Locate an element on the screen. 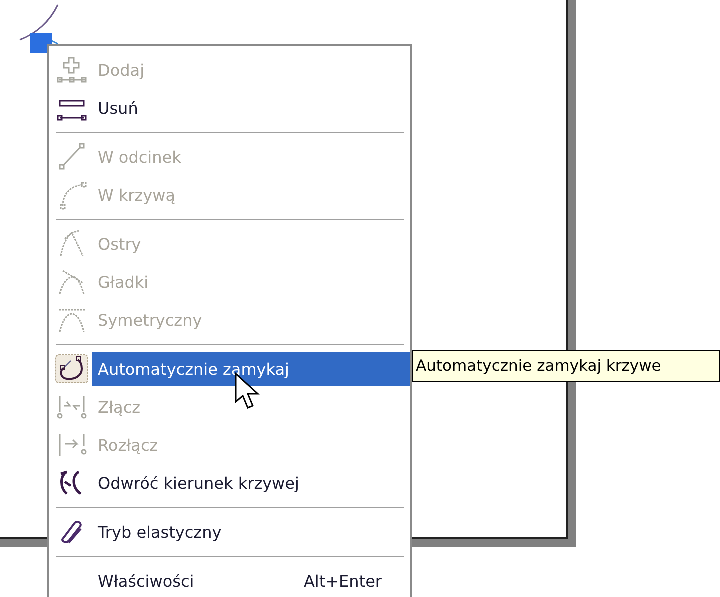 The width and height of the screenshot is (720, 597). menu-item: Usuń is located at coordinates (251, 108).